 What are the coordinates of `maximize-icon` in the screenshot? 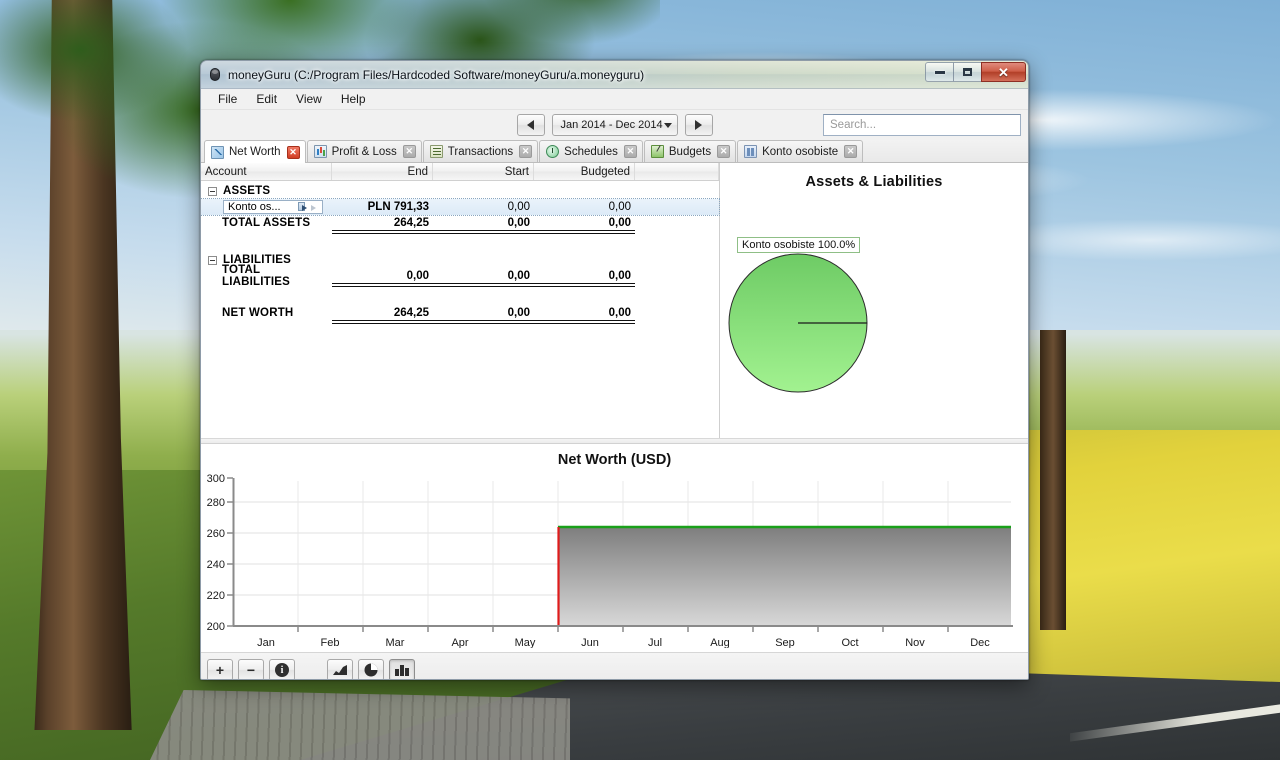 It's located at (967, 72).